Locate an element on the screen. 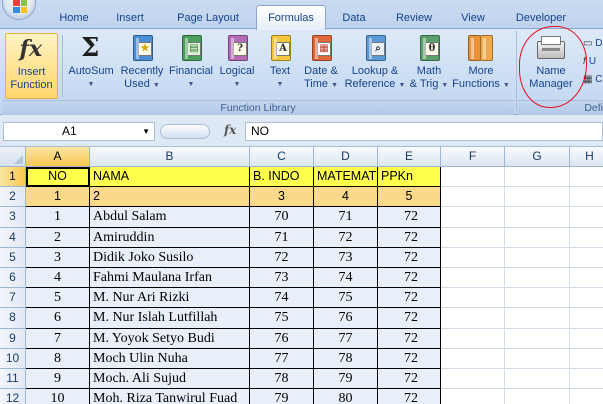 The width and height of the screenshot is (603, 404). cell-a12: 10 is located at coordinates (58, 396).